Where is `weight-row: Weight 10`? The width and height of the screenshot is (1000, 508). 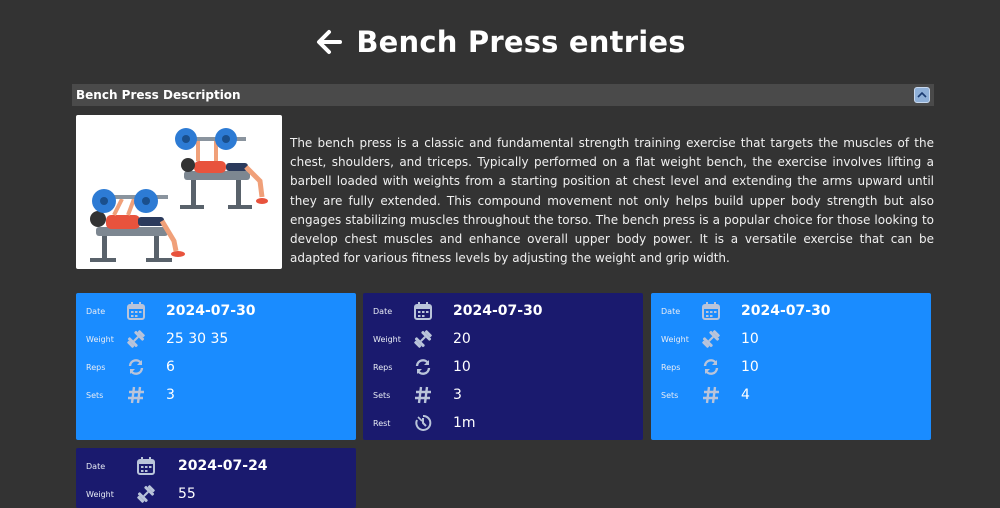 weight-row: Weight 10 is located at coordinates (791, 339).